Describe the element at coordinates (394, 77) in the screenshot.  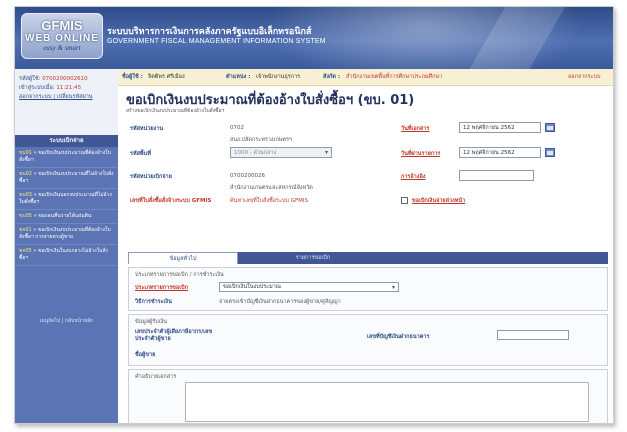
I see `org-value: สำนักงานเขตพื้นที่การศึกษาประถมศึกษา` at that location.